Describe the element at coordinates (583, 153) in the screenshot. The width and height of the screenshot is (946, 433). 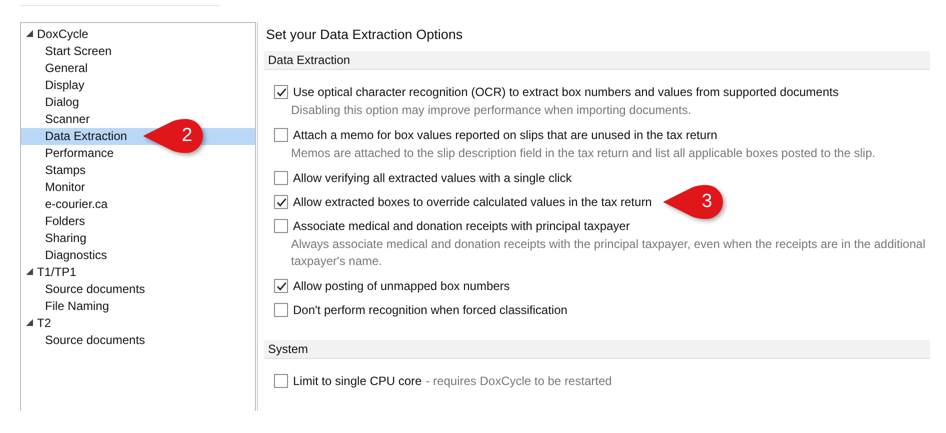
I see `option-hint: Memos are attached to the slip description field in the tax return and list all applicable boxes posted to the slip.` at that location.